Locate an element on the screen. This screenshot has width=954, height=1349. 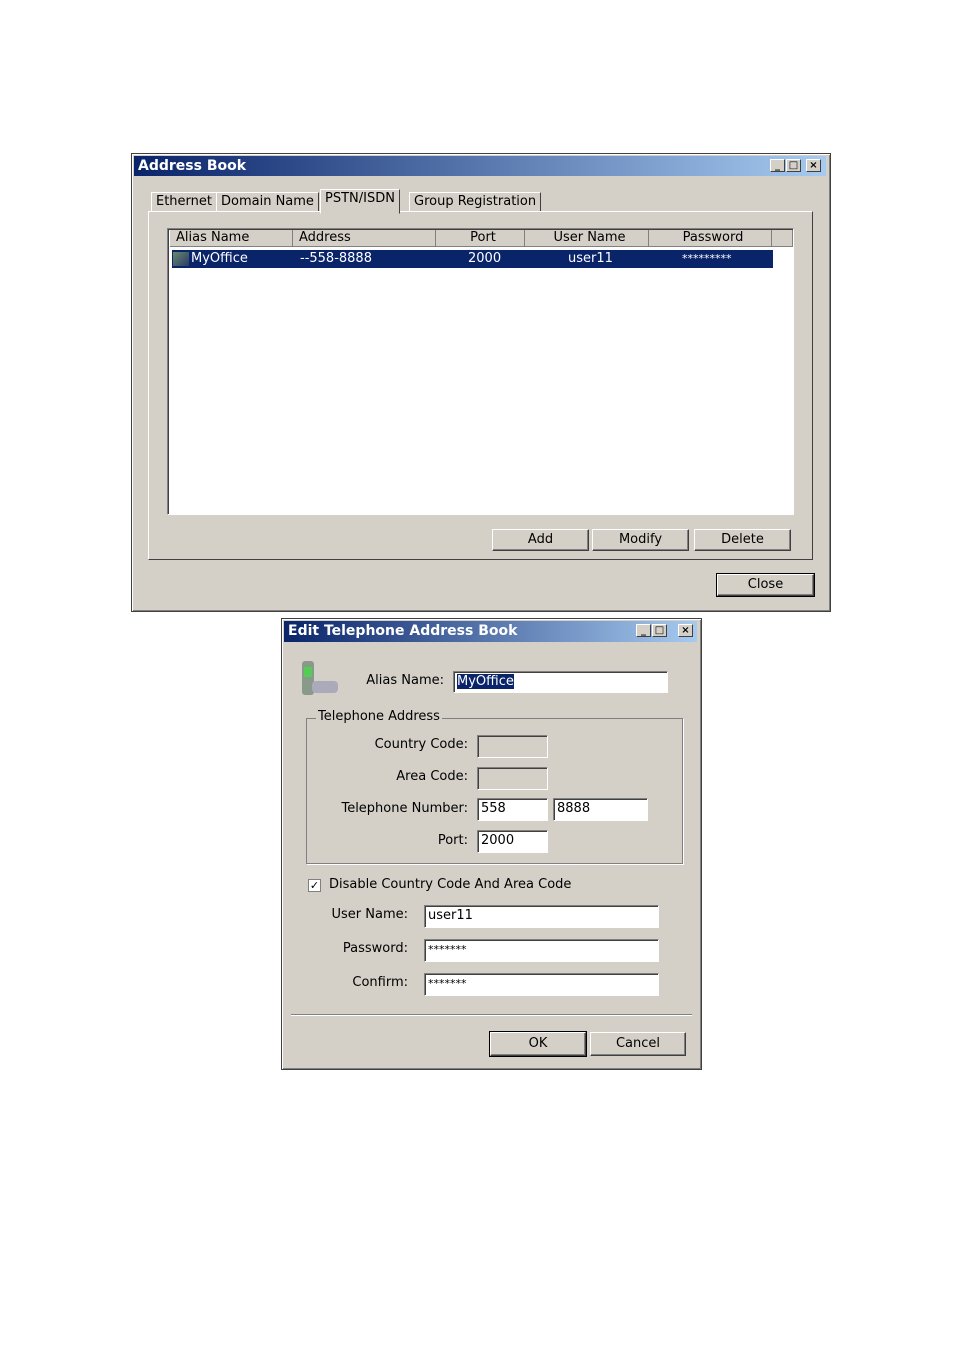
port-label: Port: is located at coordinates (452, 840).